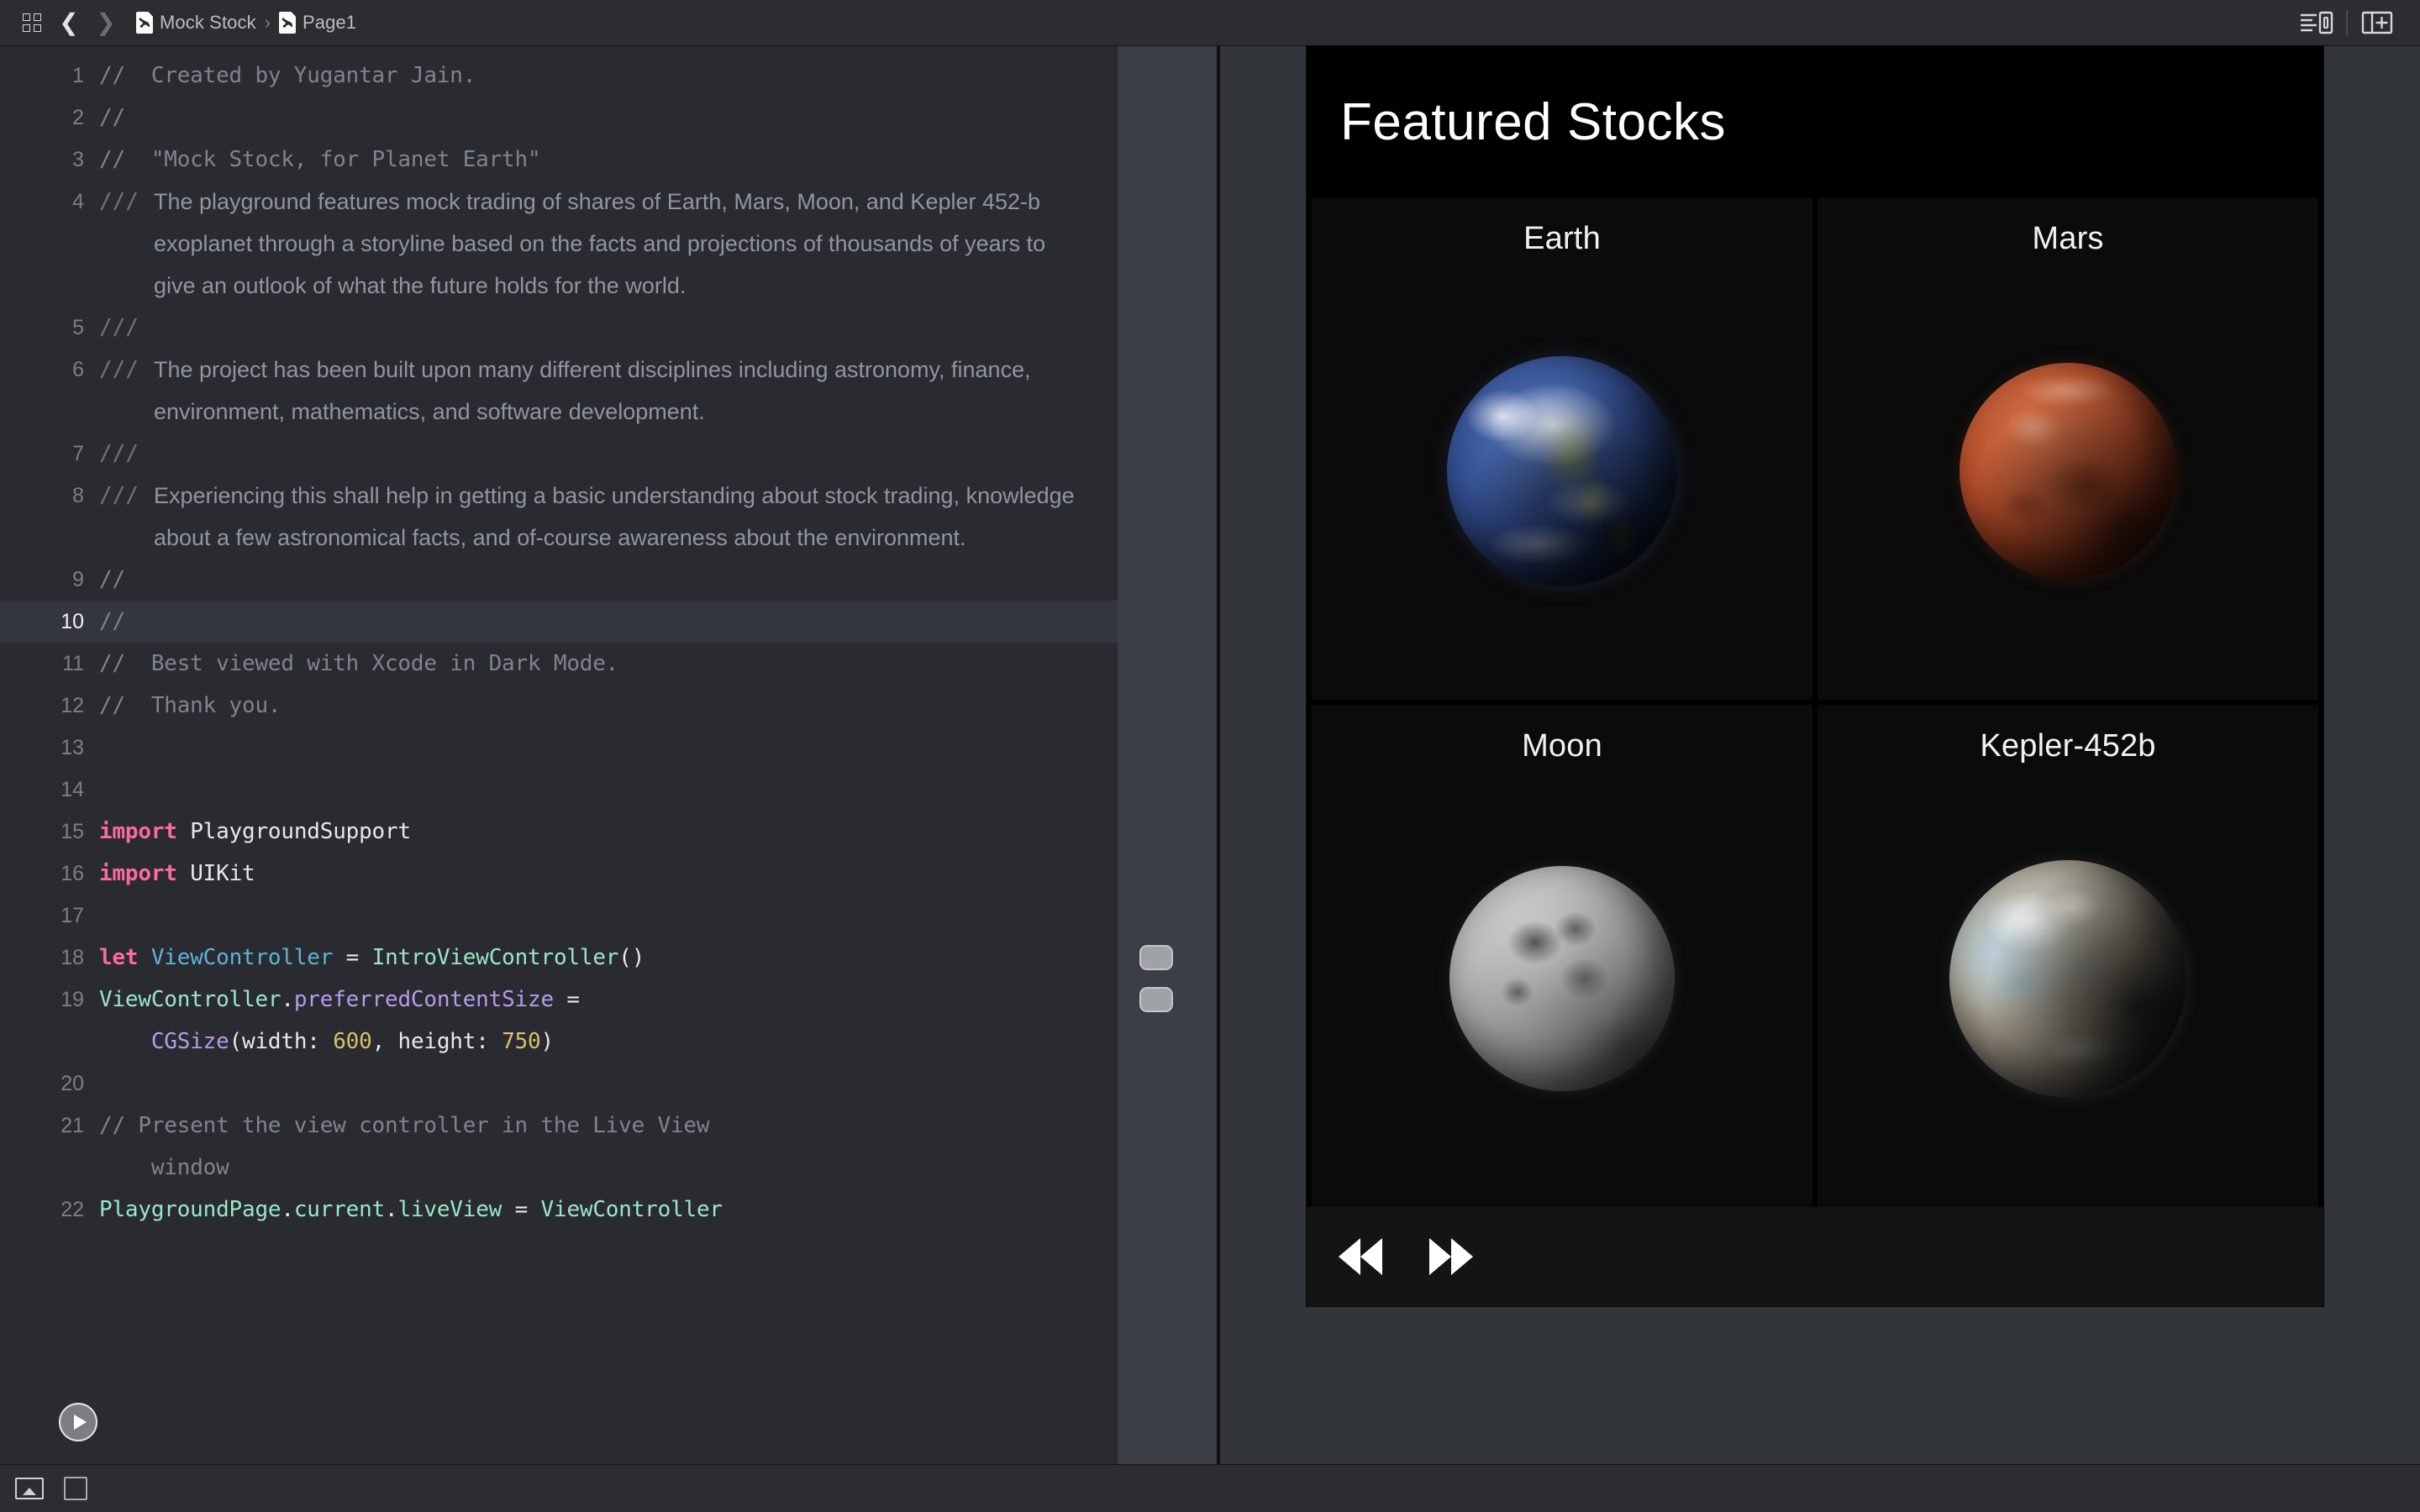  What do you see at coordinates (559, 790) in the screenshot?
I see `code-line: 14` at bounding box center [559, 790].